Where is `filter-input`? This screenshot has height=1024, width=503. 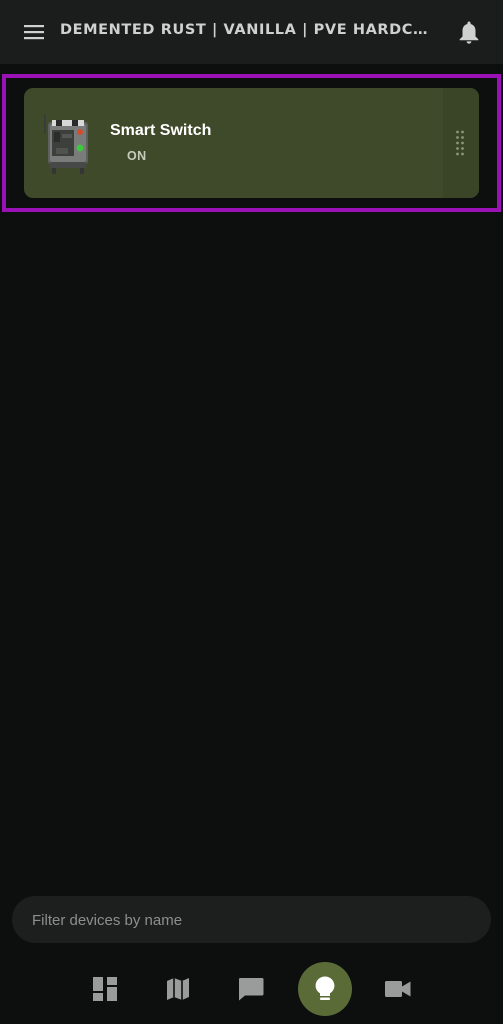
filter-input is located at coordinates (252, 920).